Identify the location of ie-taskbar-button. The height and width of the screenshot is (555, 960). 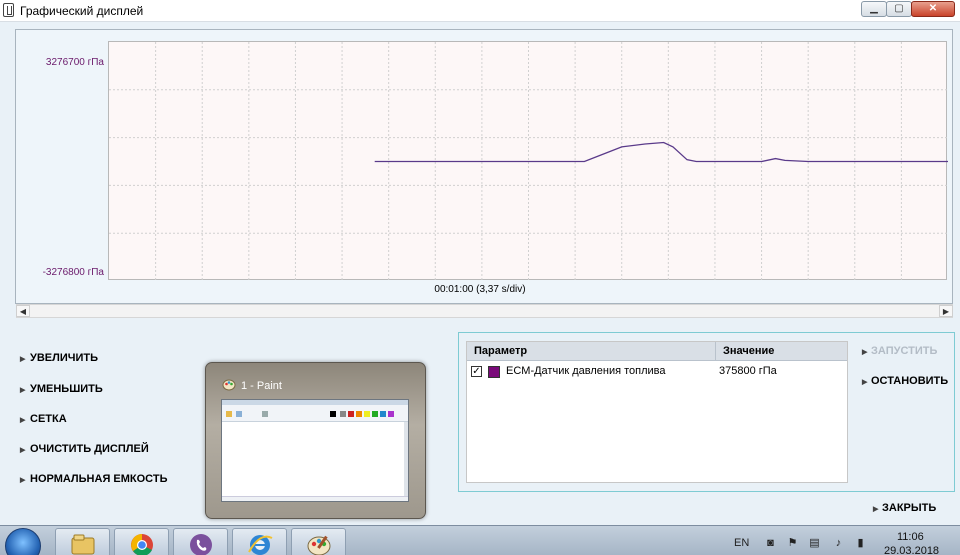
(259, 541).